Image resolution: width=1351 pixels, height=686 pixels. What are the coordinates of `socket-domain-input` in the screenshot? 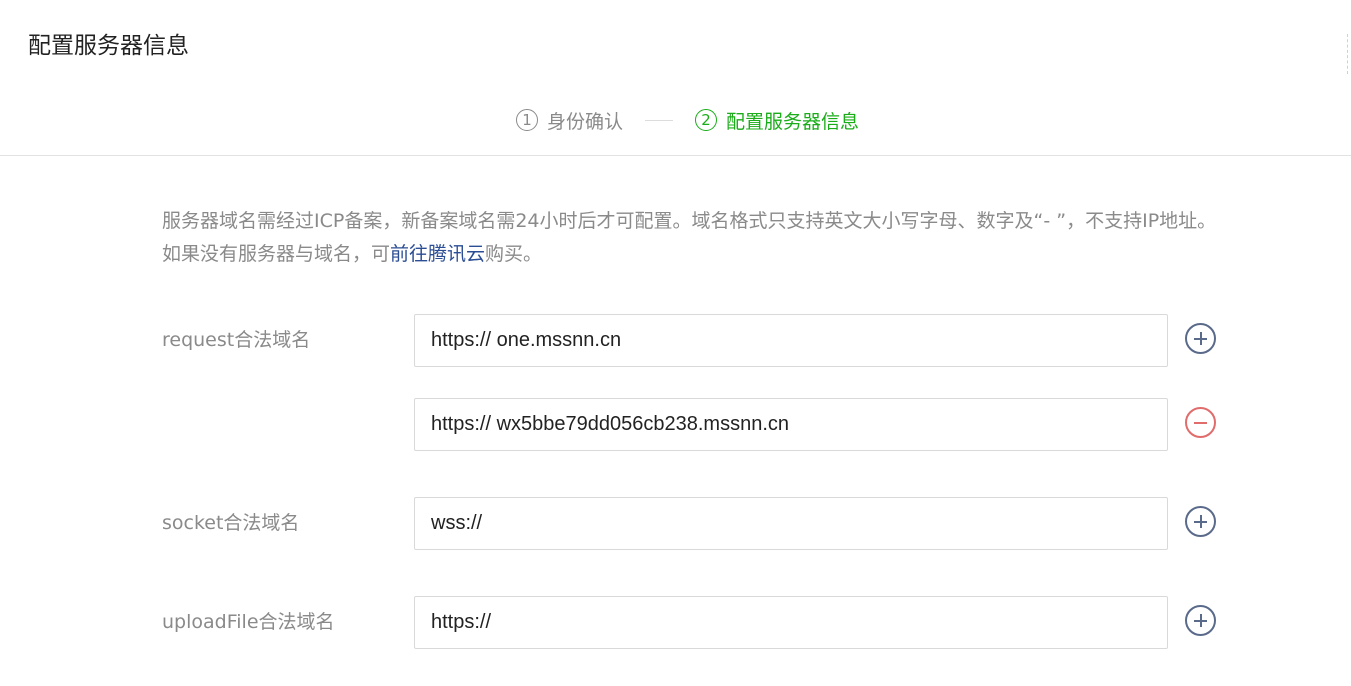 It's located at (791, 523).